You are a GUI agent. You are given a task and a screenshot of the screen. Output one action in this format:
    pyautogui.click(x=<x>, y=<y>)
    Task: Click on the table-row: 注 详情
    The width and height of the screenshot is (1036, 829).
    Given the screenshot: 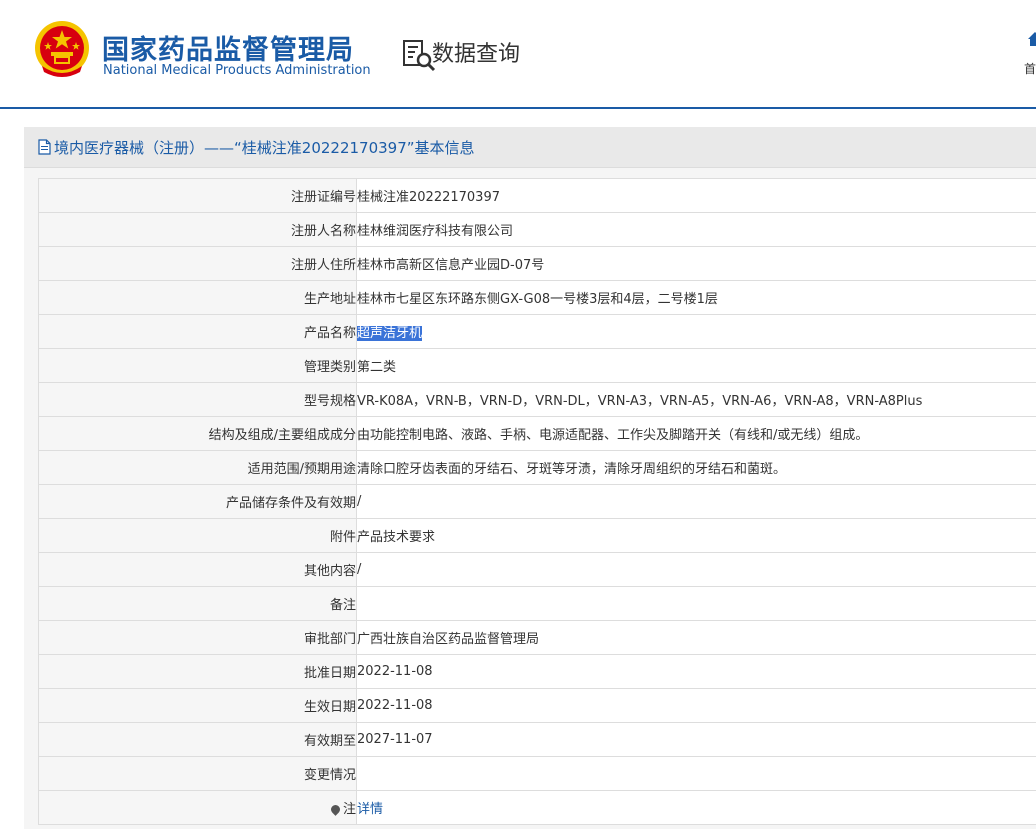 What is the action you would take?
    pyautogui.click(x=537, y=807)
    